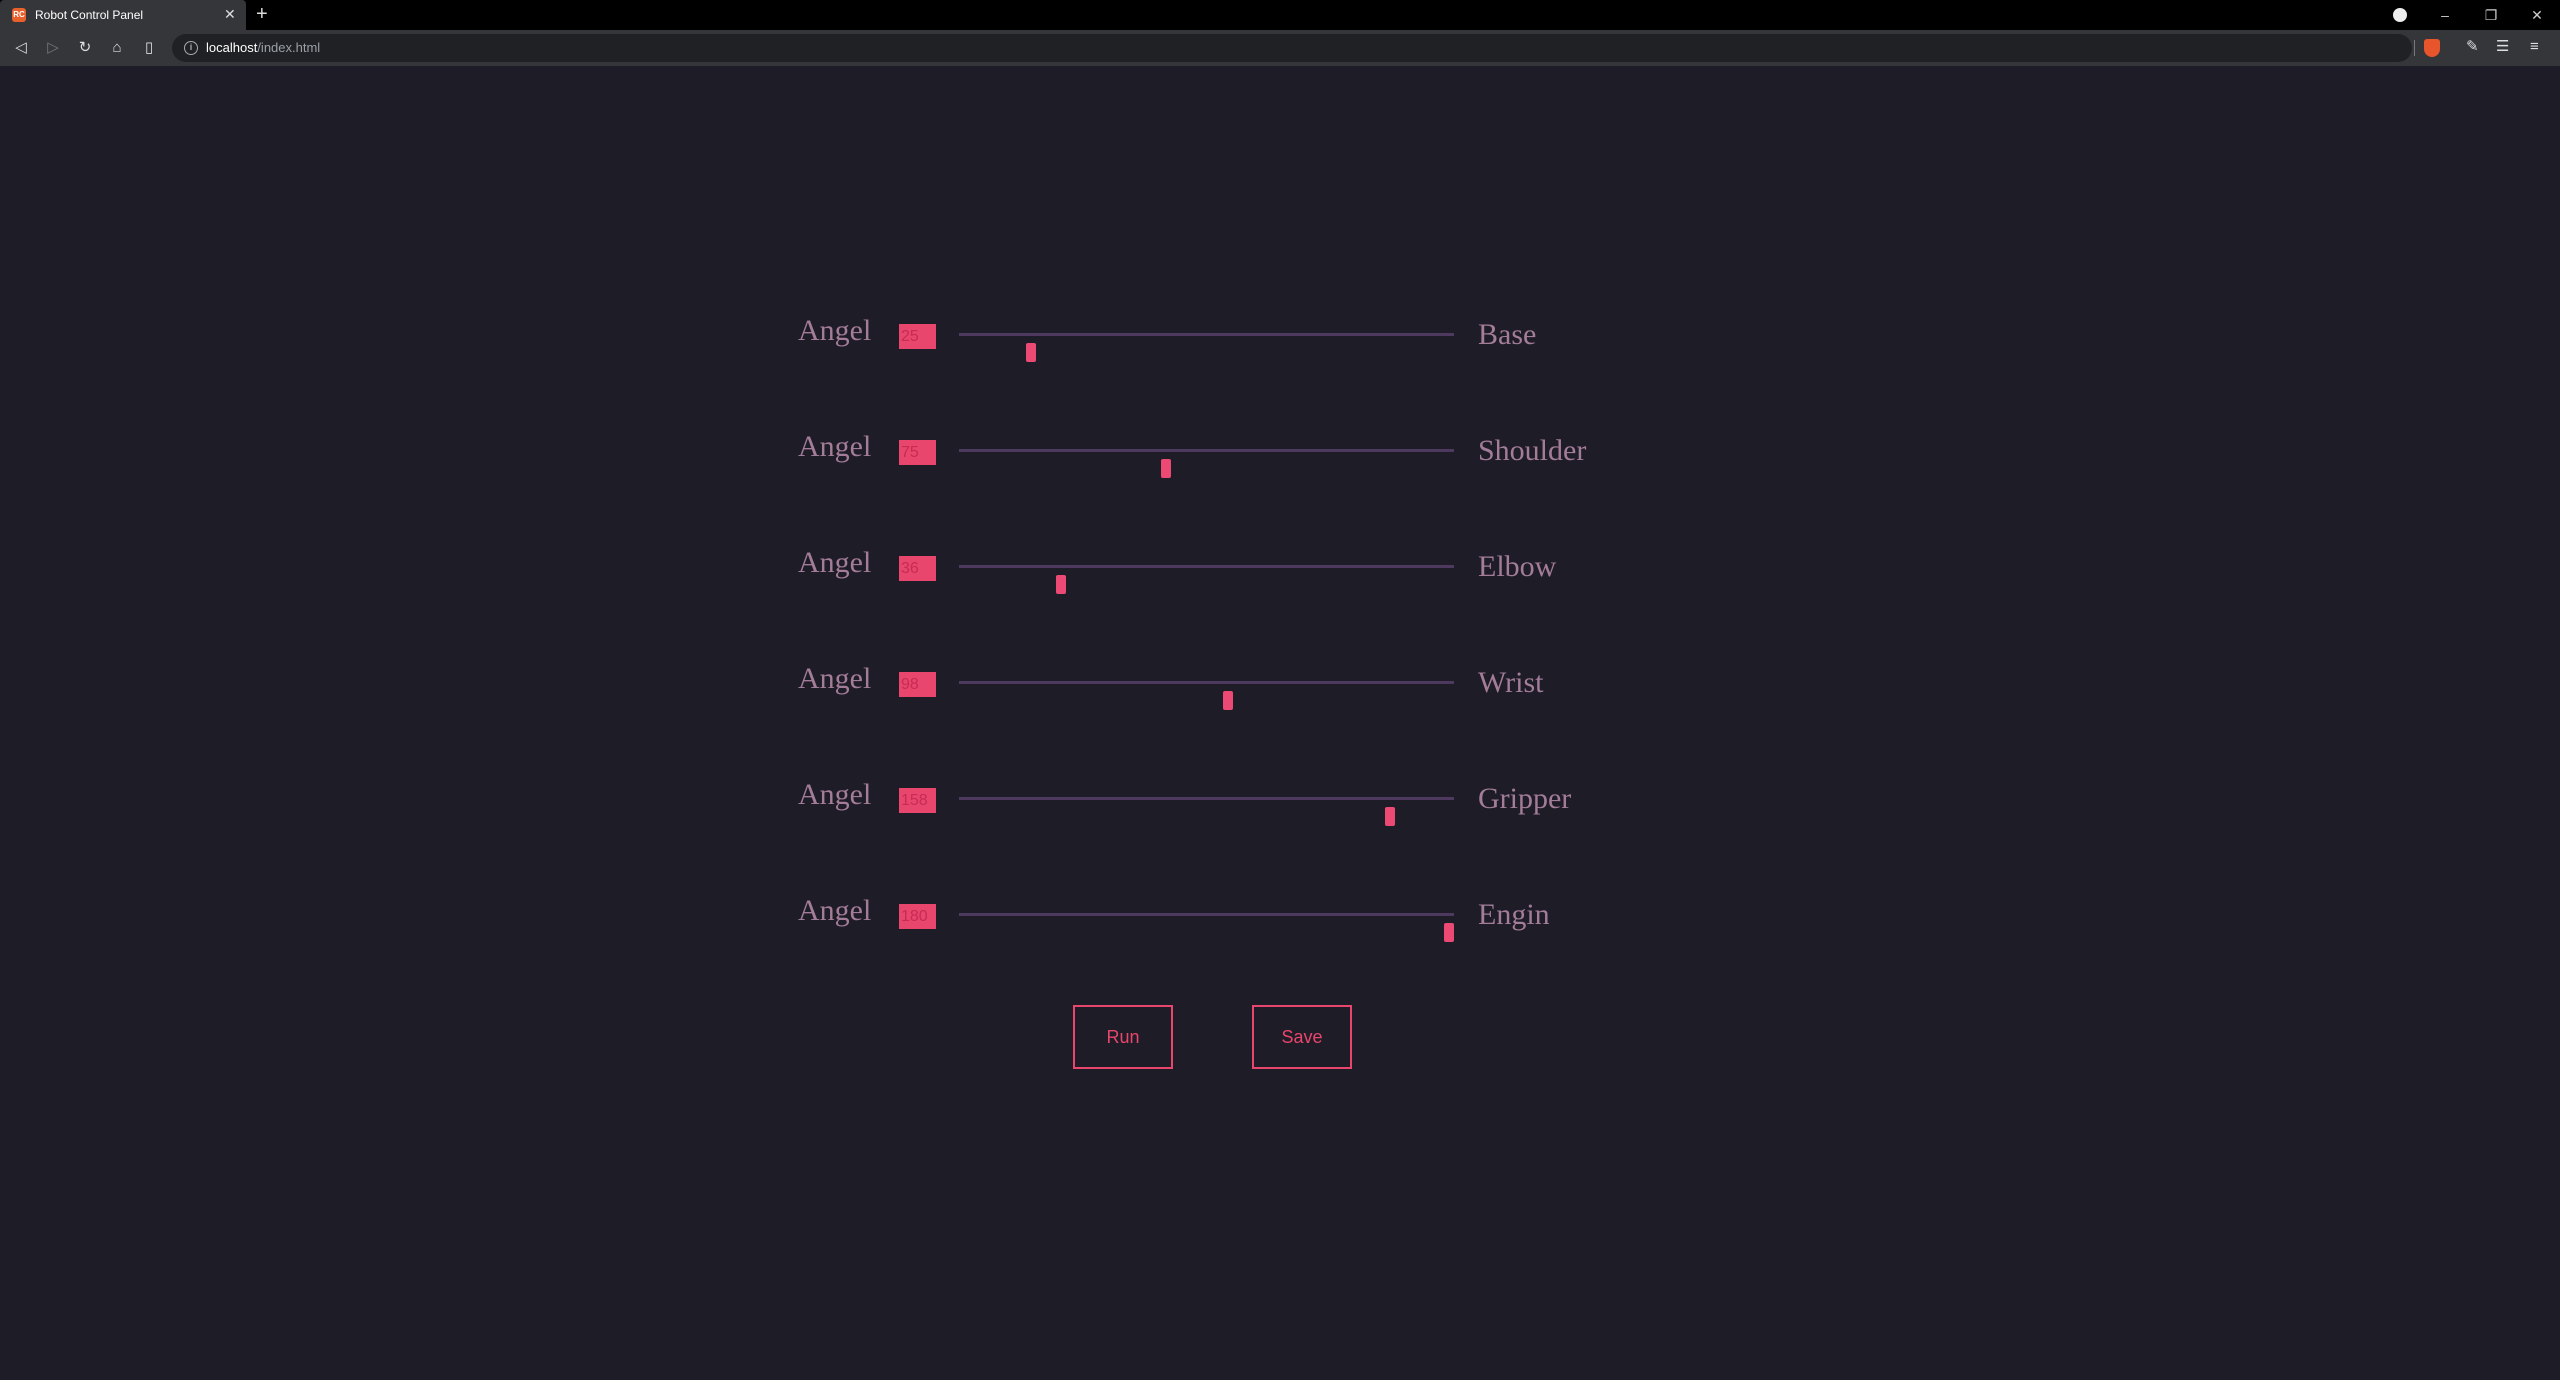 Image resolution: width=2560 pixels, height=1380 pixels. I want to click on angle-value: 180, so click(917, 916).